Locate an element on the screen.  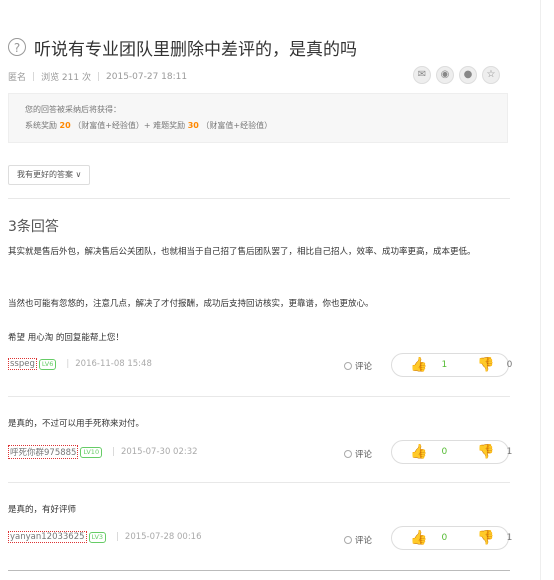
answer-1-level-badge: LV6 is located at coordinates (47, 364).